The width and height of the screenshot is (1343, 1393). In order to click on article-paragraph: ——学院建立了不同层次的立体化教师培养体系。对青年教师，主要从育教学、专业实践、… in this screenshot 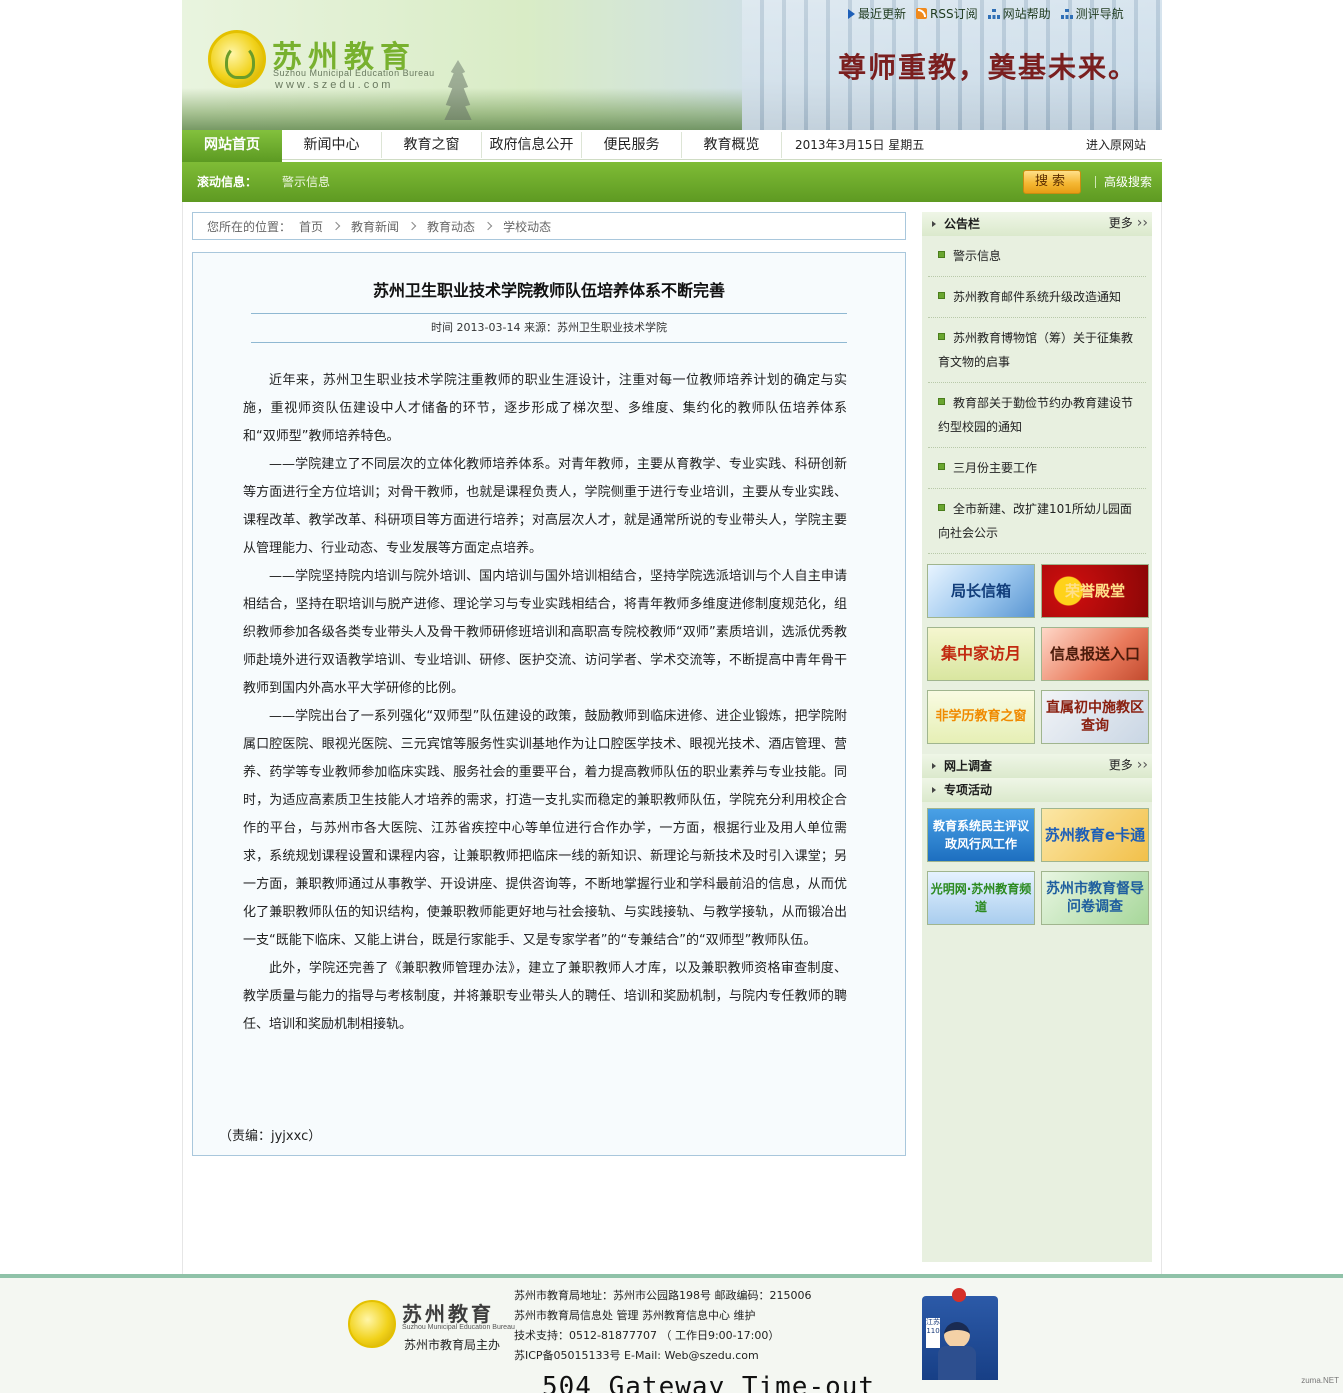, I will do `click(545, 506)`.